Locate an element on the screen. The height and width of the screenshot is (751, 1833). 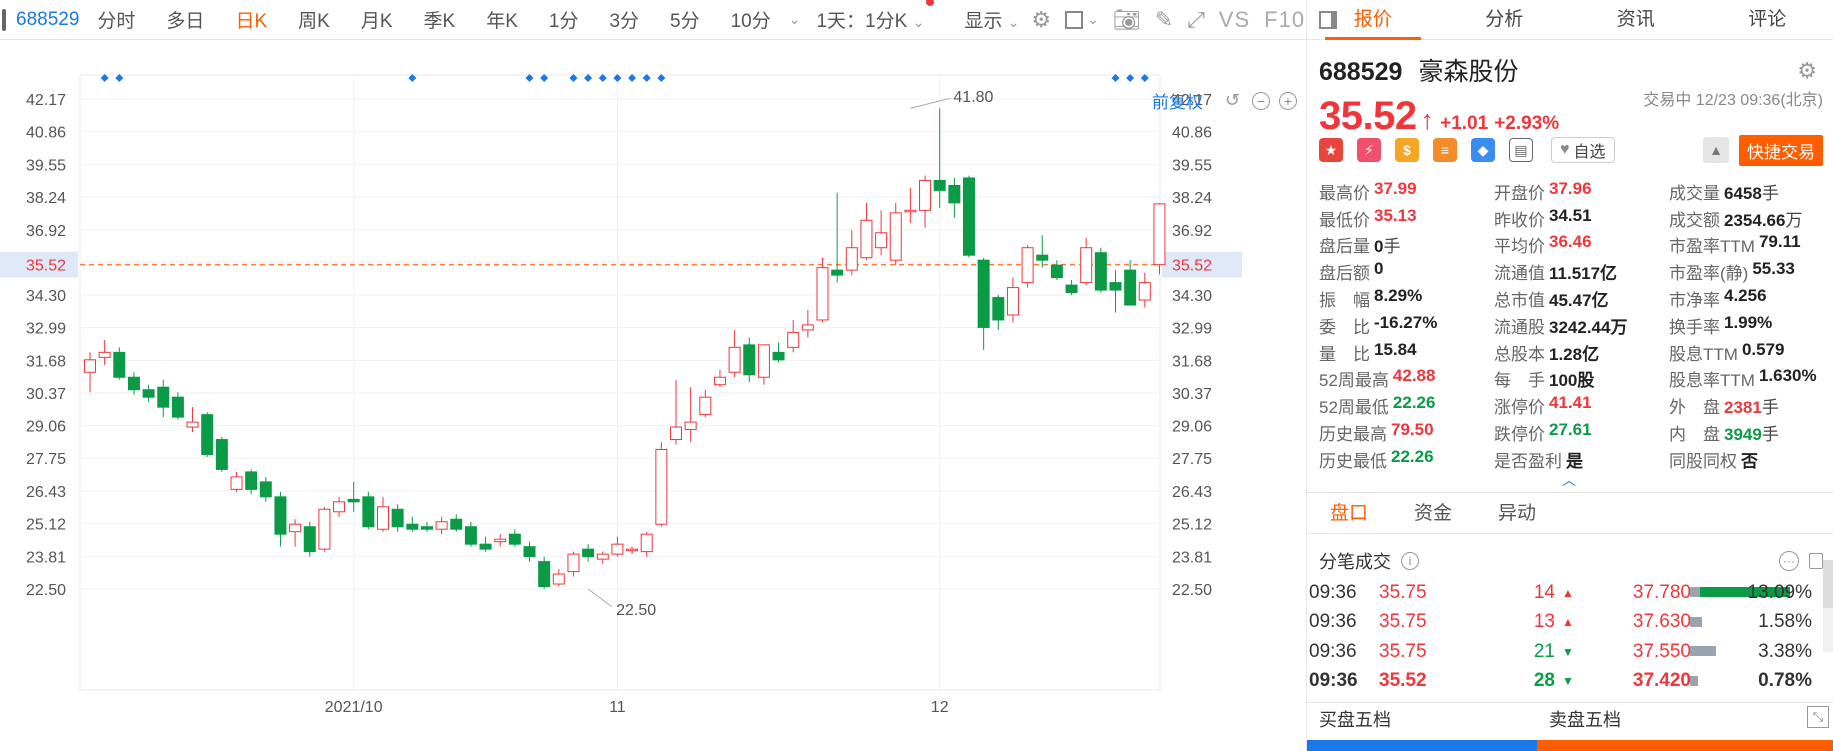
tab-anomaly: 异动 is located at coordinates (1517, 513).